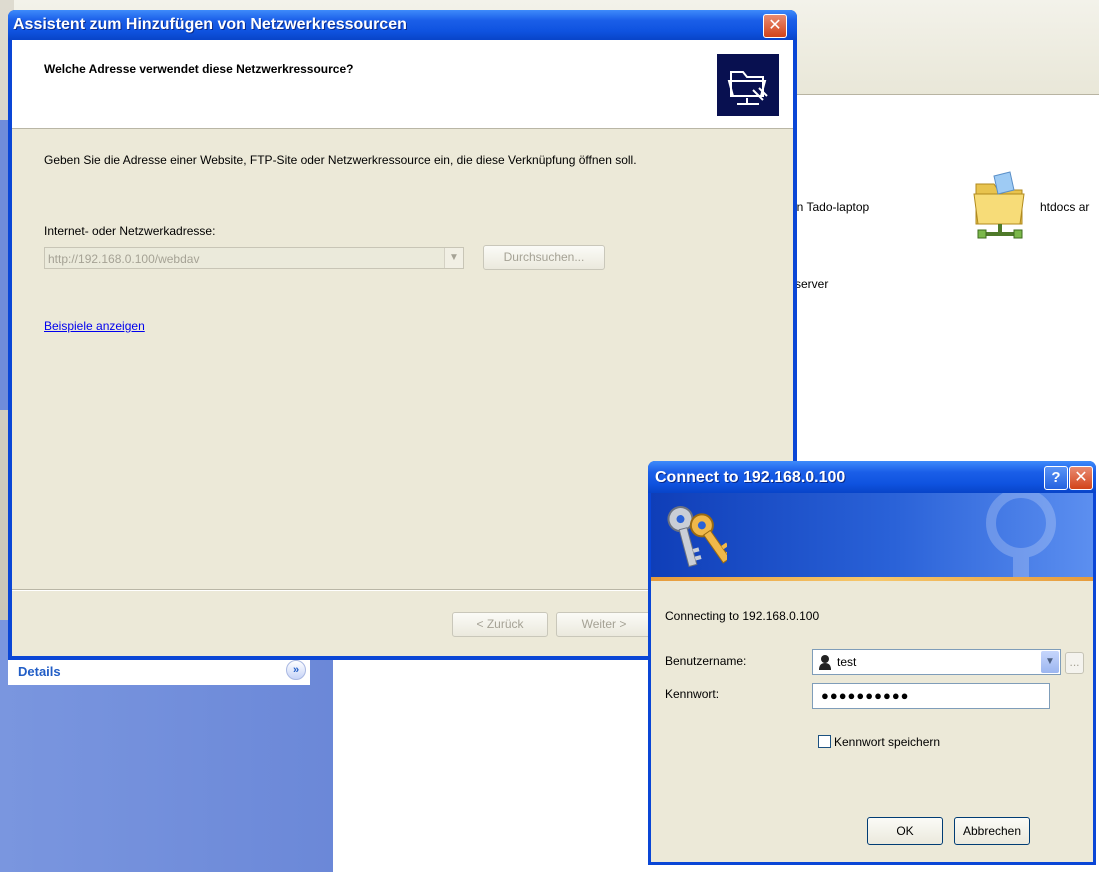 The width and height of the screenshot is (1099, 872). Describe the element at coordinates (500, 624) in the screenshot. I see `back-button: < Zurück` at that location.